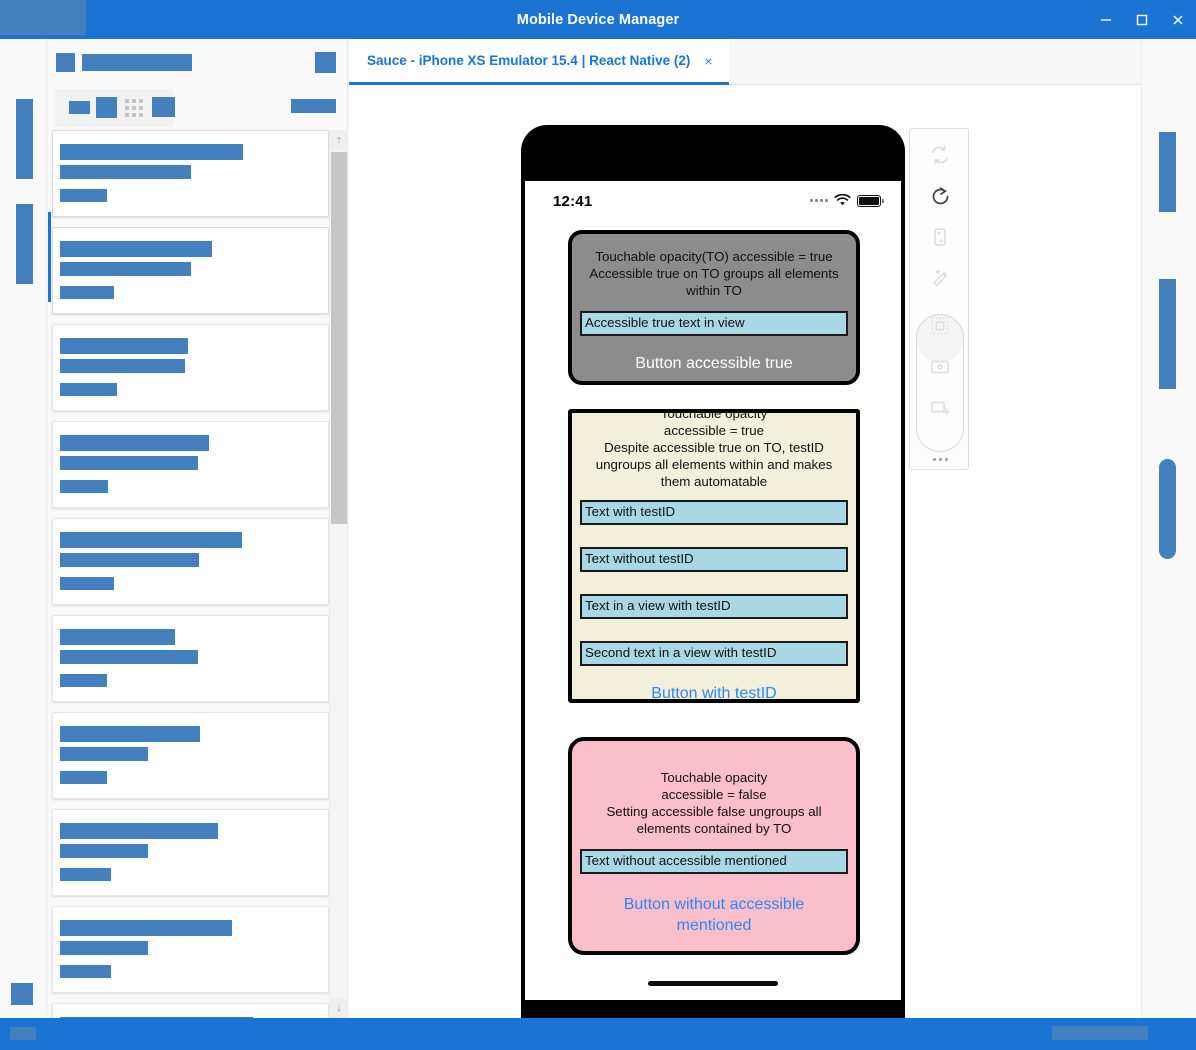 Image resolution: width=1196 pixels, height=1050 pixels. What do you see at coordinates (940, 367) in the screenshot?
I see `fit-to-screen-icon` at bounding box center [940, 367].